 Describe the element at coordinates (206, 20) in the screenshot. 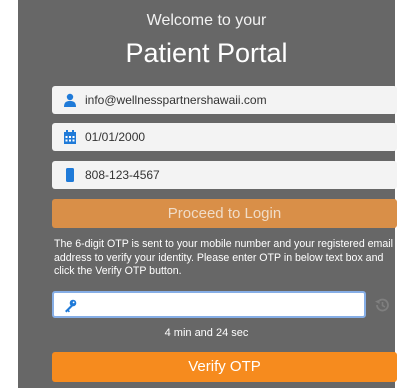

I see `welcome-text: Welcome to your` at that location.